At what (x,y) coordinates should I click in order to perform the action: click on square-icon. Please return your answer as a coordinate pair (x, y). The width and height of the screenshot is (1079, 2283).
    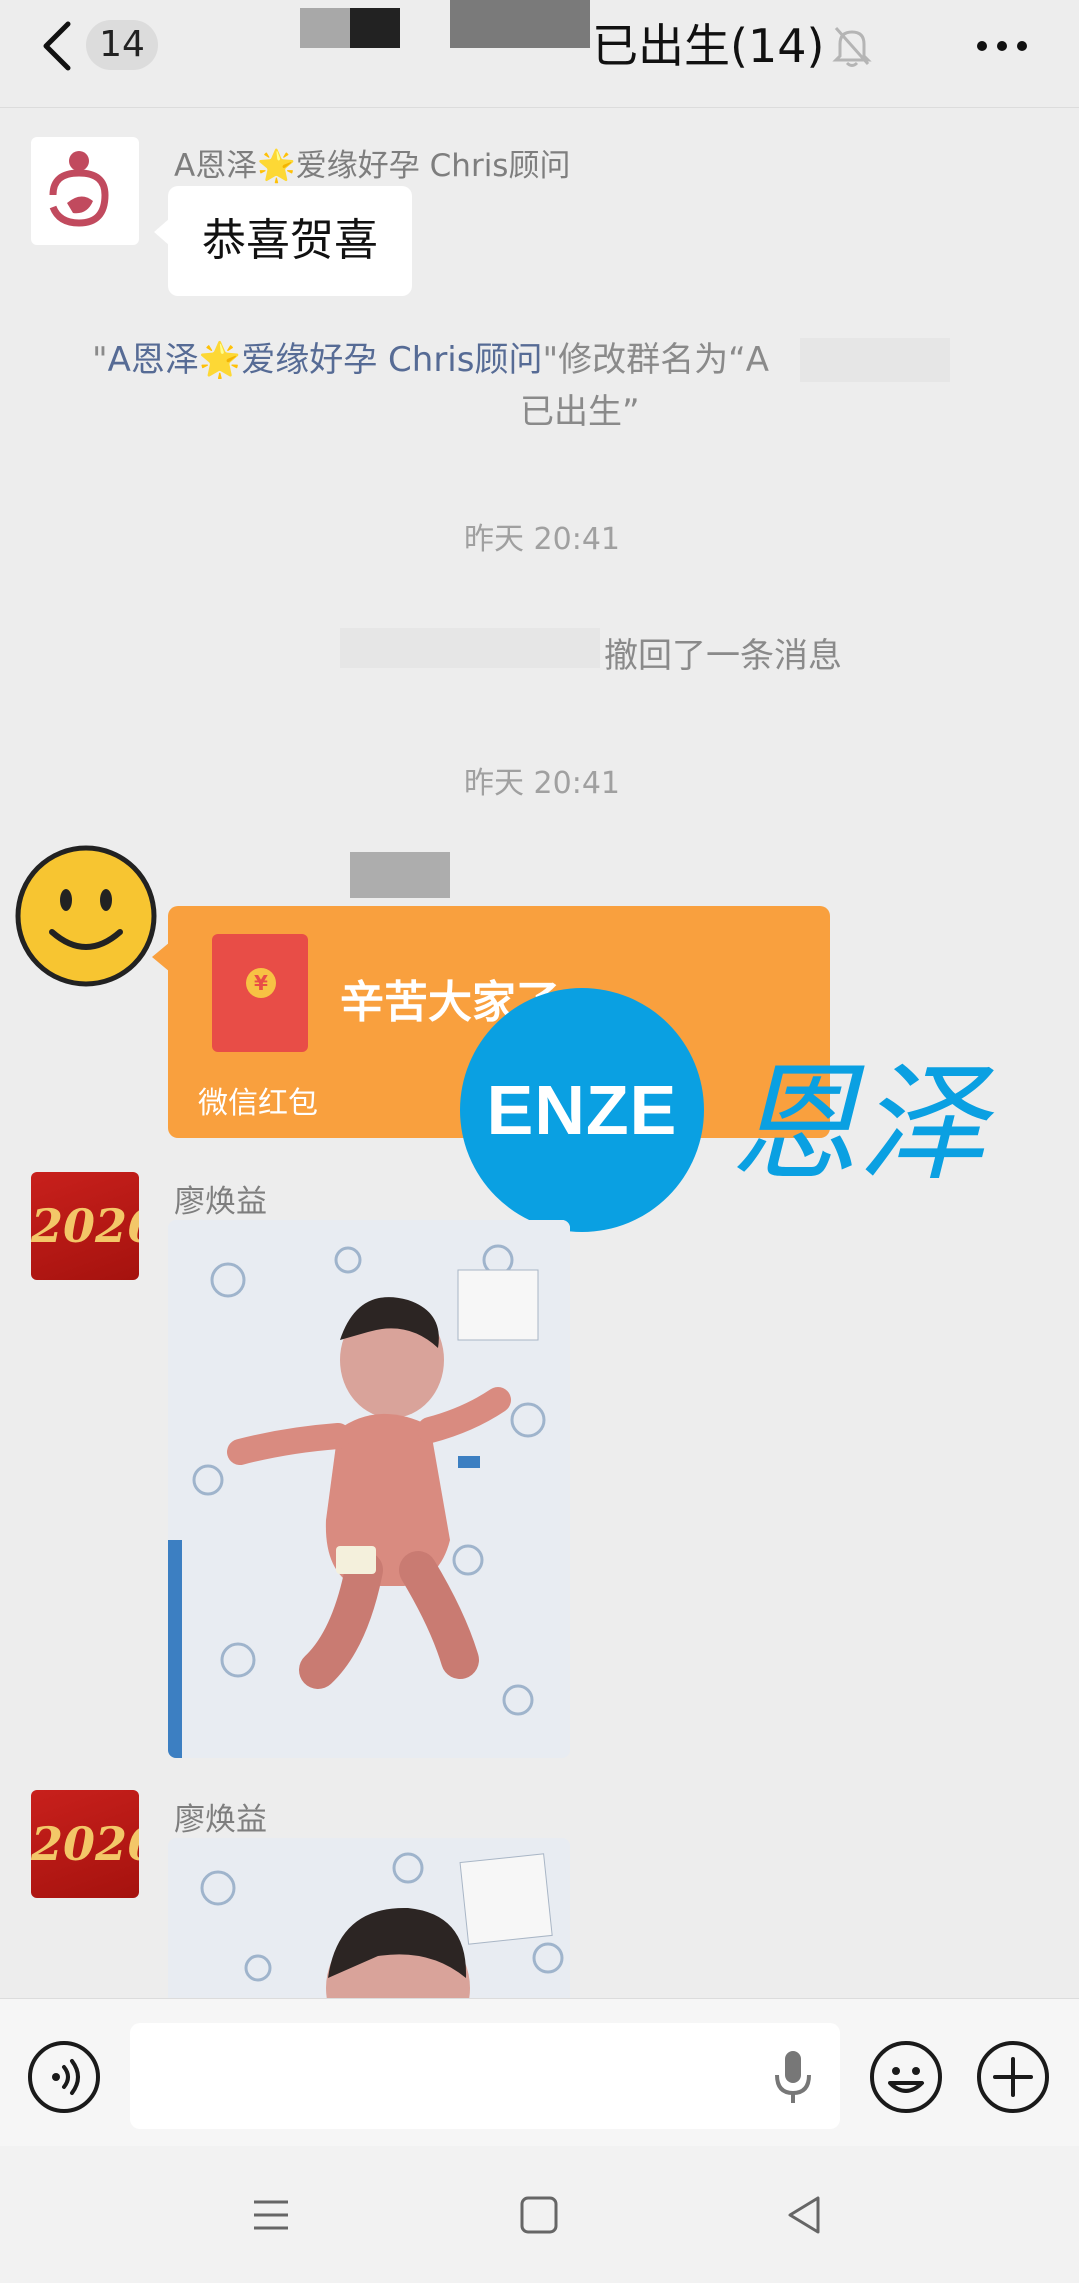
    Looking at the image, I should click on (539, 2215).